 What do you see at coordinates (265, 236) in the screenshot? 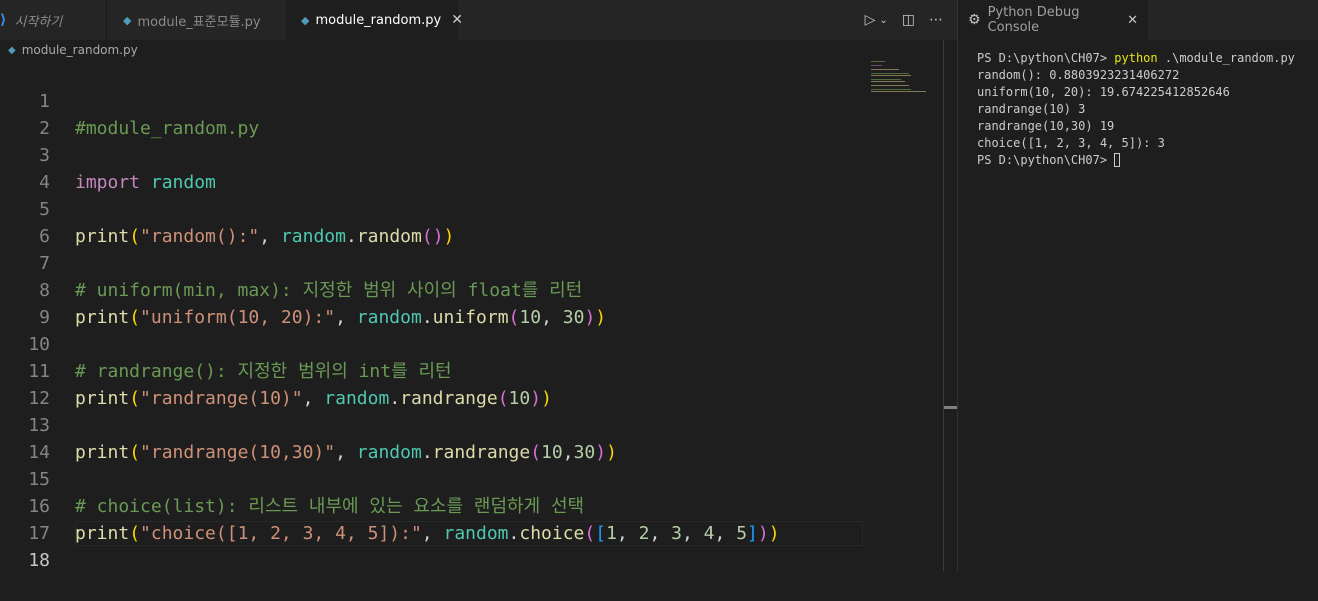
I see `code-text: print("random():", random.random())` at bounding box center [265, 236].